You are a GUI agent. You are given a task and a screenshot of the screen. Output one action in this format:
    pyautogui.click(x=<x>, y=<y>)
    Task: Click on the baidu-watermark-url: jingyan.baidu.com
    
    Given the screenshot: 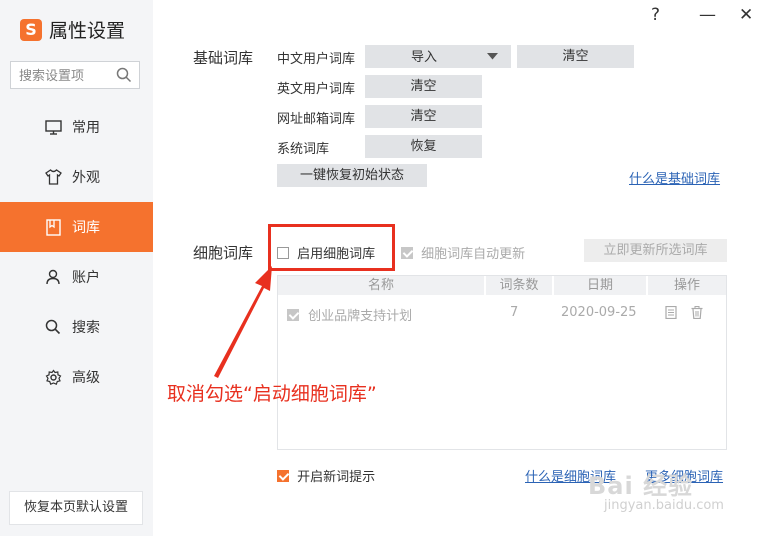 What is the action you would take?
    pyautogui.click(x=664, y=505)
    